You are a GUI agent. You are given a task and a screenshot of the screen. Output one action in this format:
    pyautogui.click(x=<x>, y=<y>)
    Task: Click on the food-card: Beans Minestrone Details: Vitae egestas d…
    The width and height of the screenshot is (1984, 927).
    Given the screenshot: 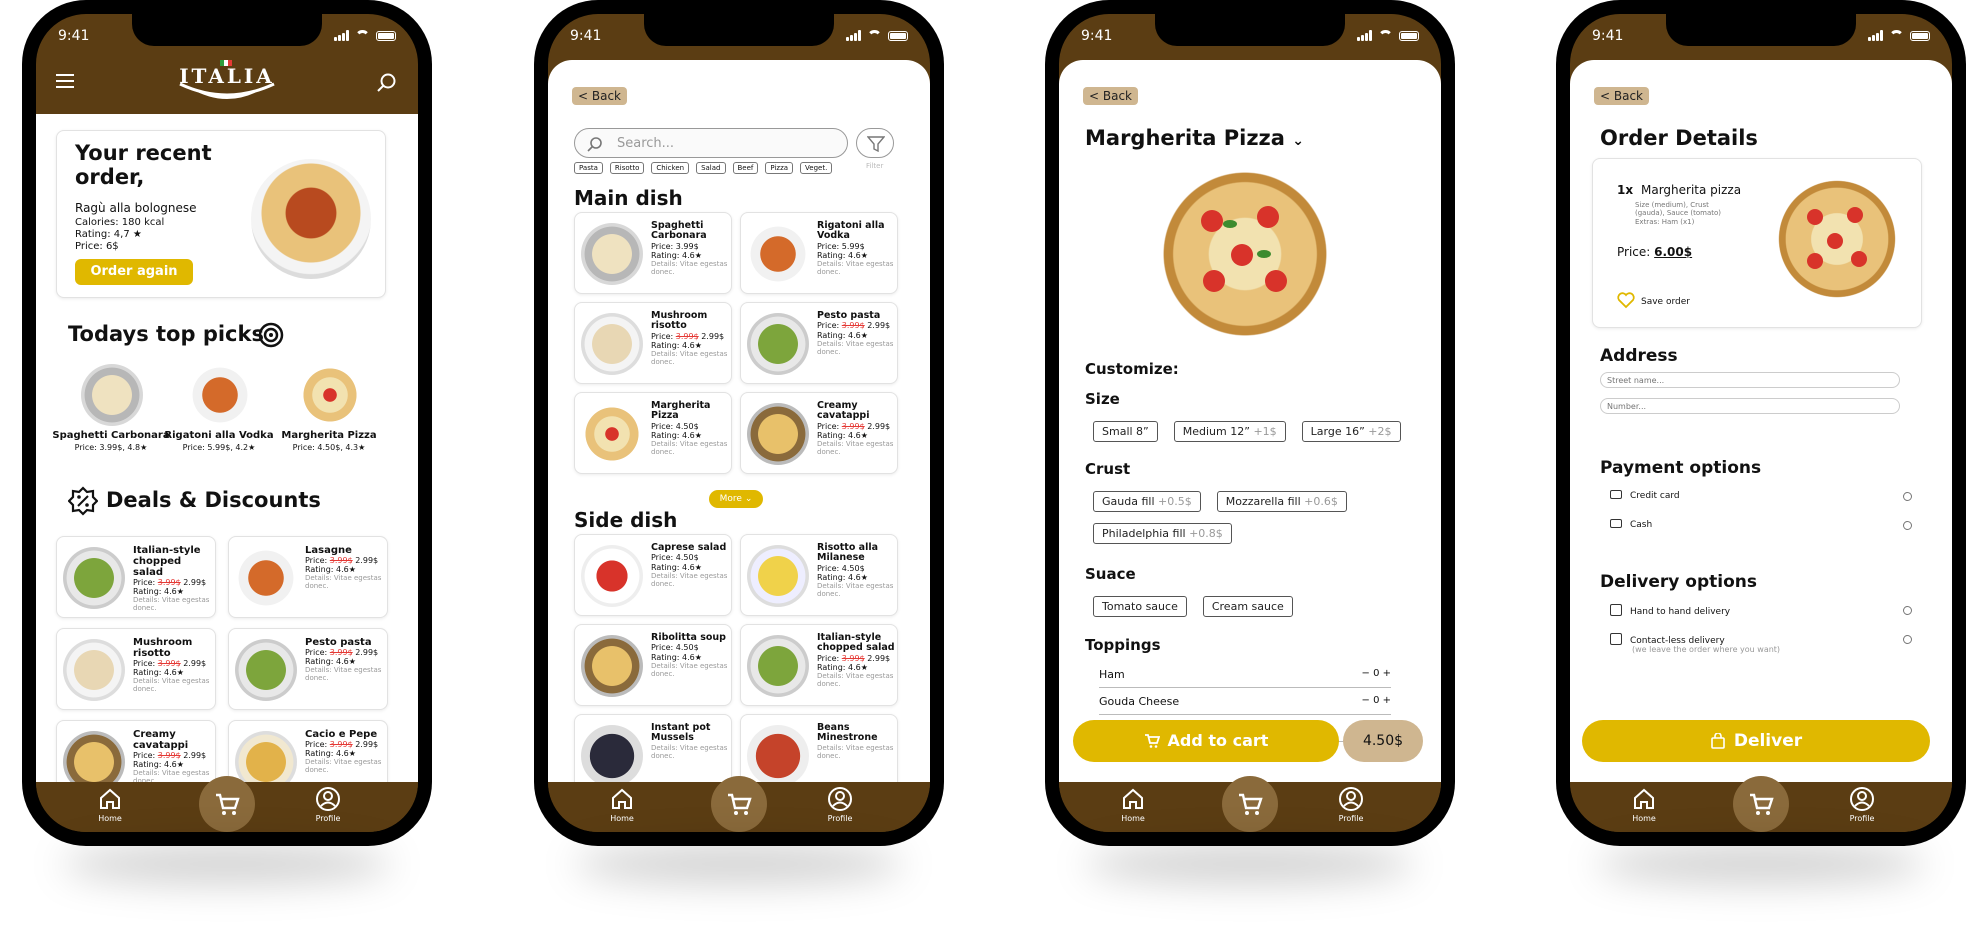 What is the action you would take?
    pyautogui.click(x=819, y=748)
    